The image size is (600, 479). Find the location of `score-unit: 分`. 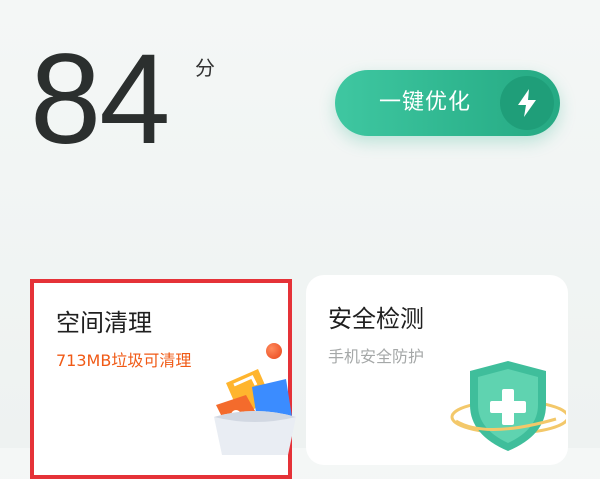

score-unit: 分 is located at coordinates (205, 68).